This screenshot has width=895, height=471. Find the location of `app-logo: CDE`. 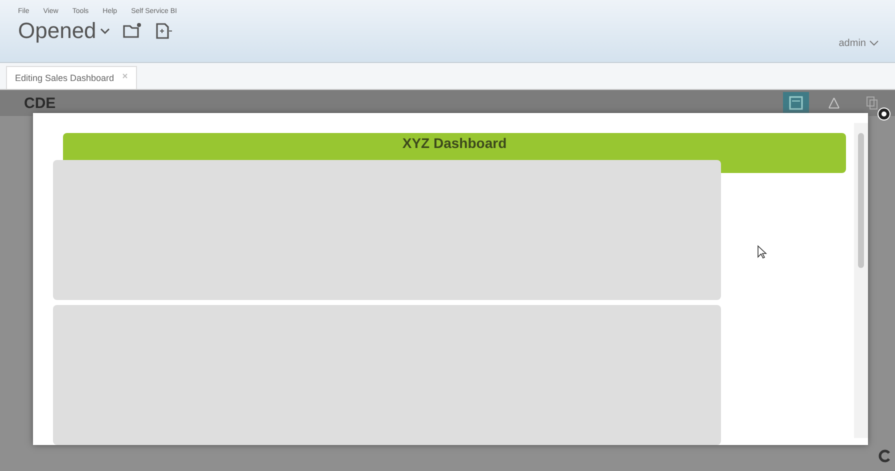

app-logo: CDE is located at coordinates (40, 103).